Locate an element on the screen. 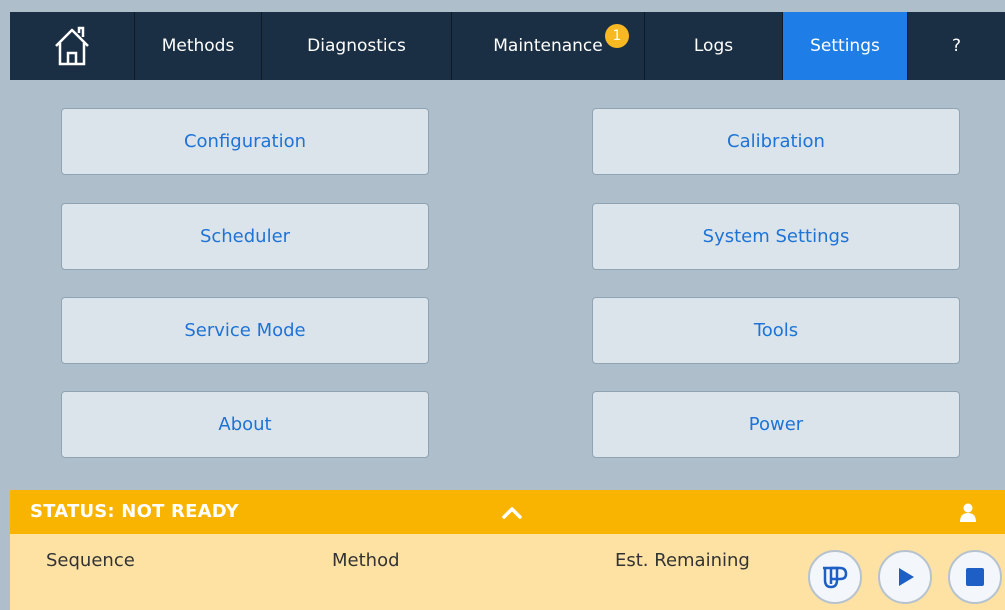 This screenshot has width=1005, height=610. service-mode-button-label: Service Mode is located at coordinates (245, 330).